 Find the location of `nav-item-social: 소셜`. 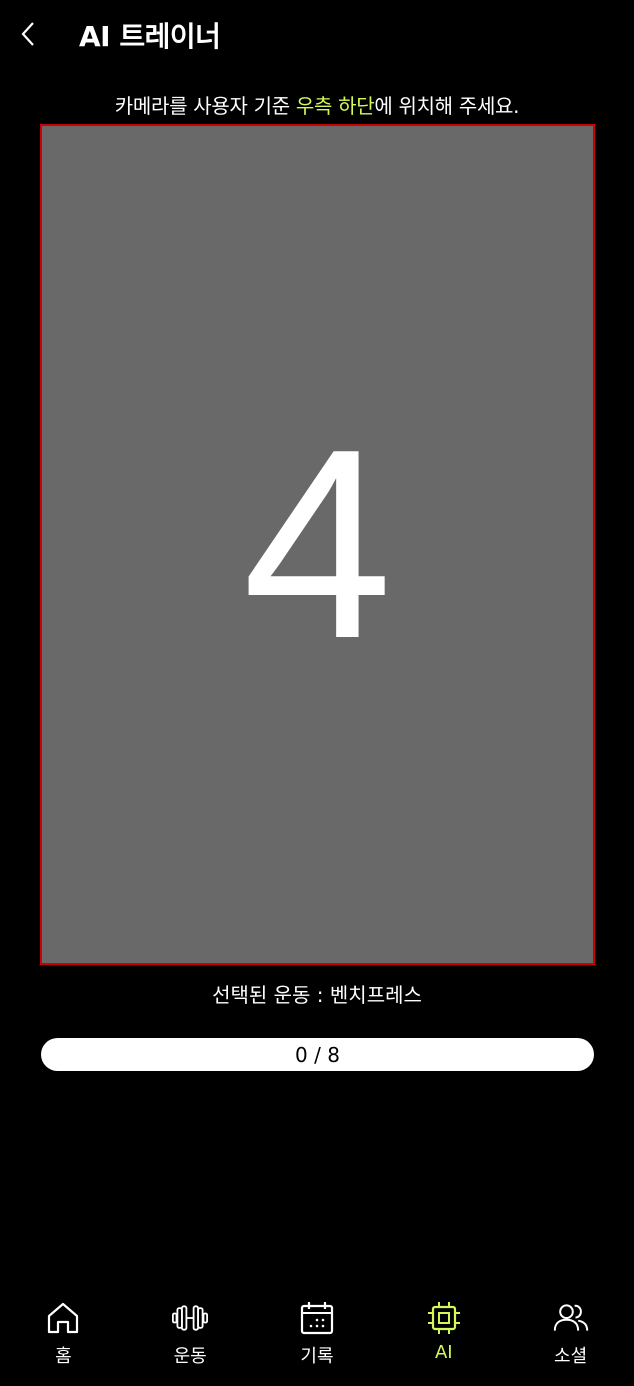

nav-item-social: 소셜 is located at coordinates (571, 1338).